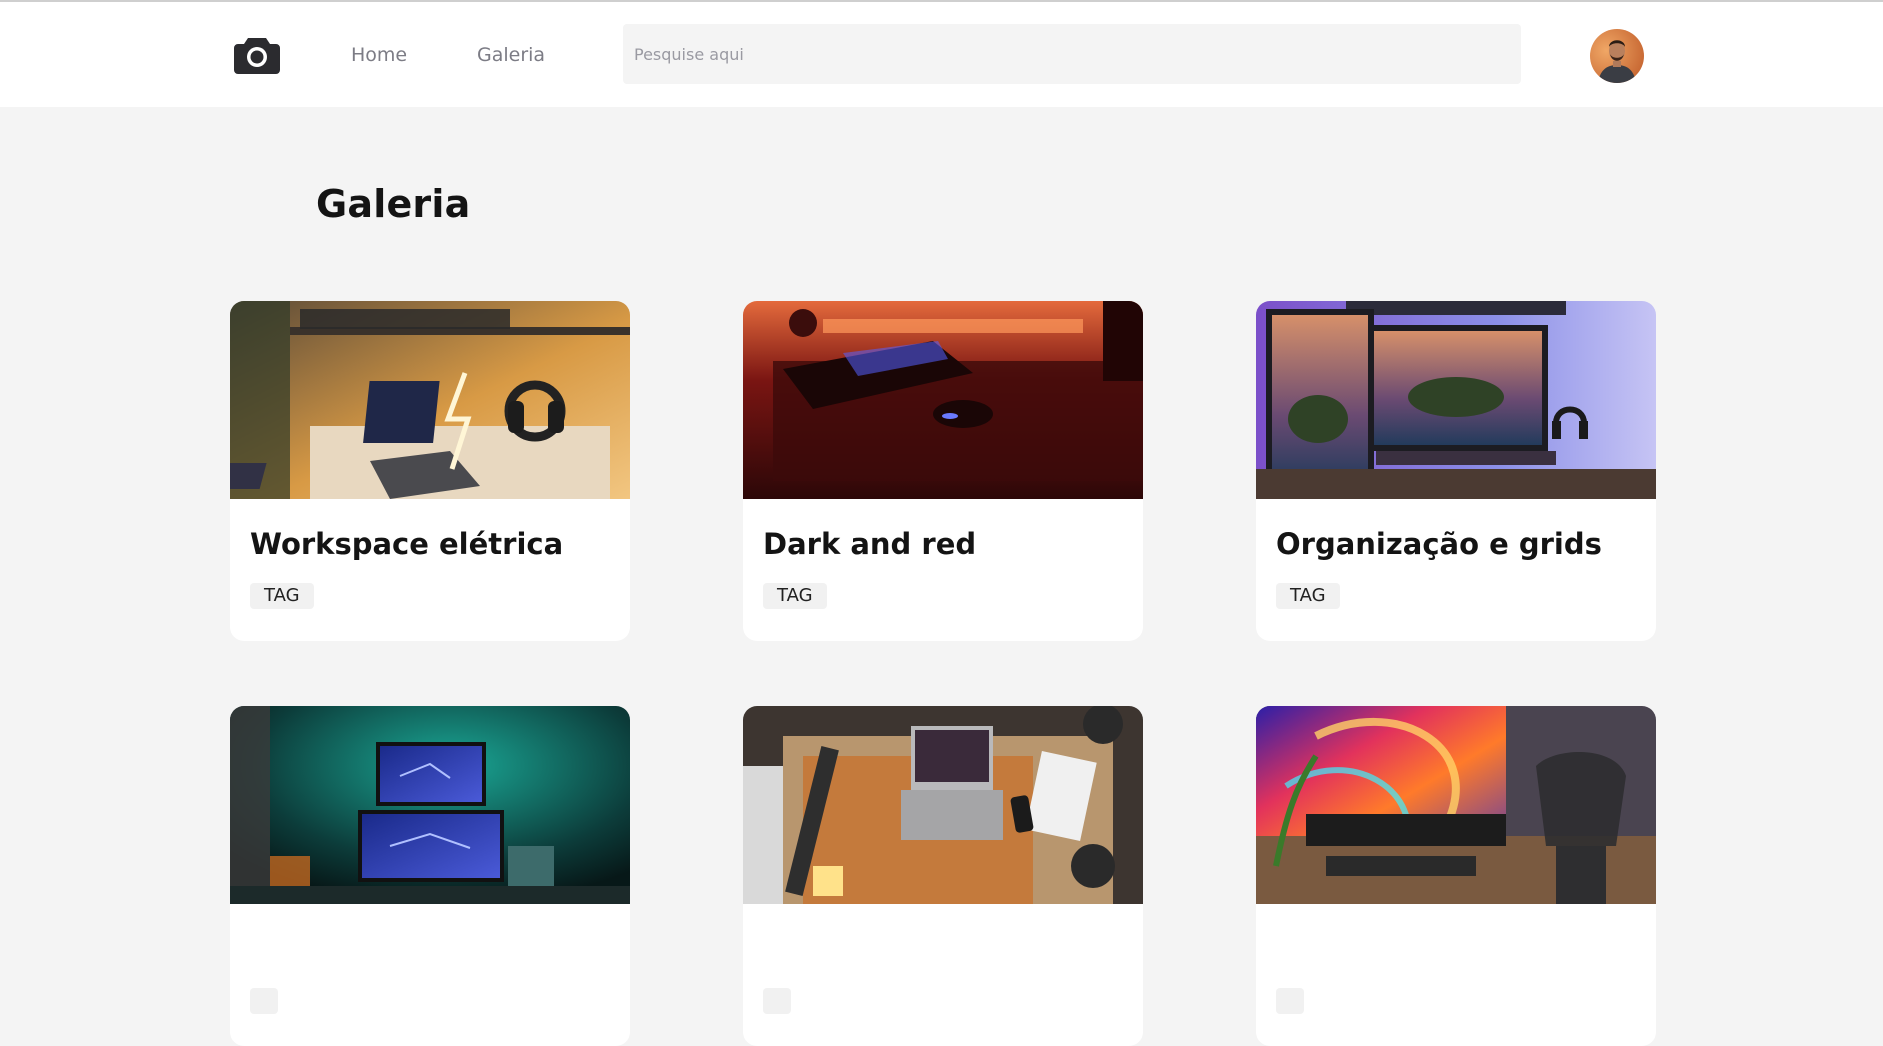  What do you see at coordinates (379, 55) in the screenshot?
I see `nav-home-link: Home` at bounding box center [379, 55].